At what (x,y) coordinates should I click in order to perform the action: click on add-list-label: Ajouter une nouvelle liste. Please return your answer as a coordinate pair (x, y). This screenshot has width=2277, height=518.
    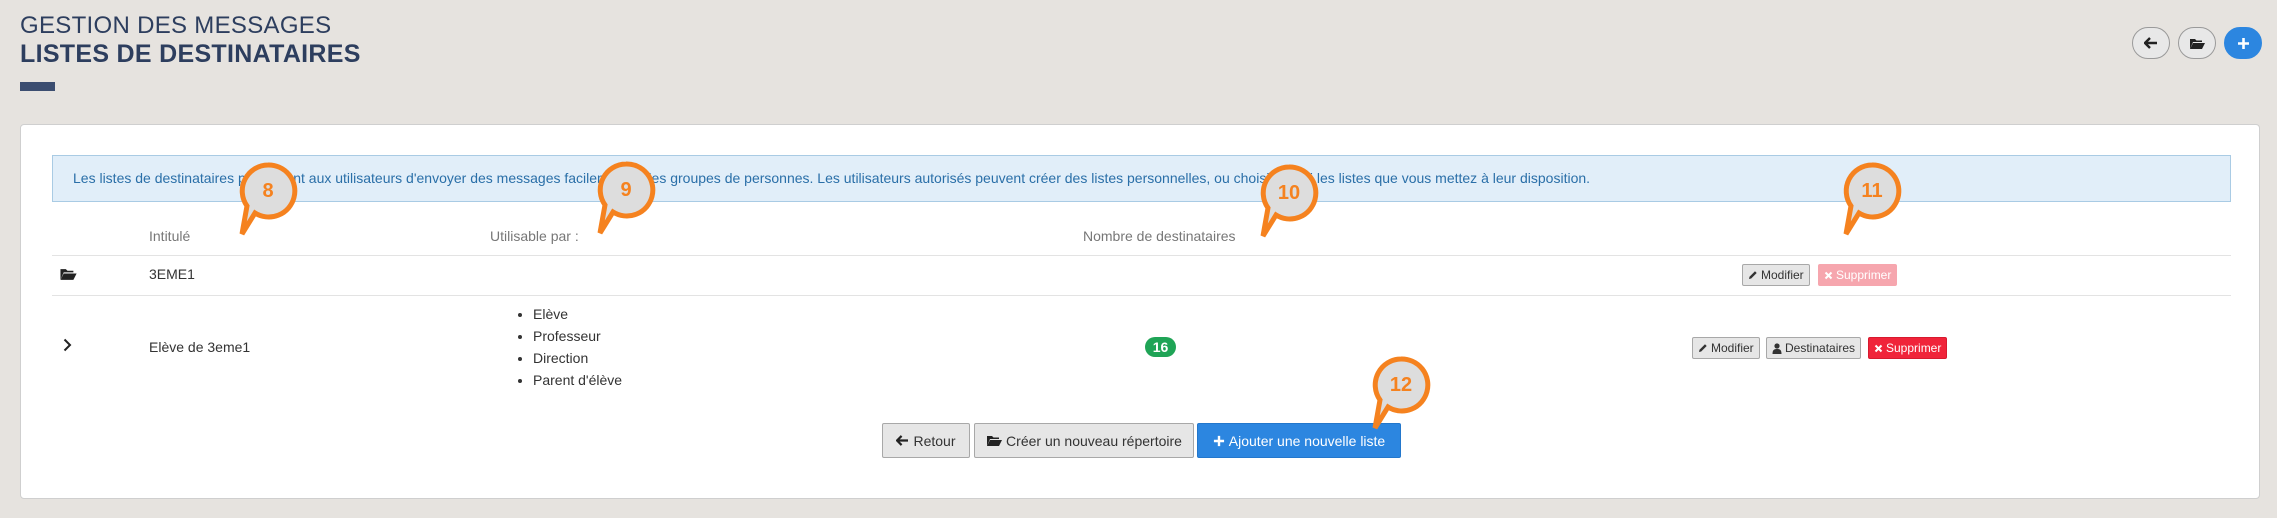
    Looking at the image, I should click on (1307, 440).